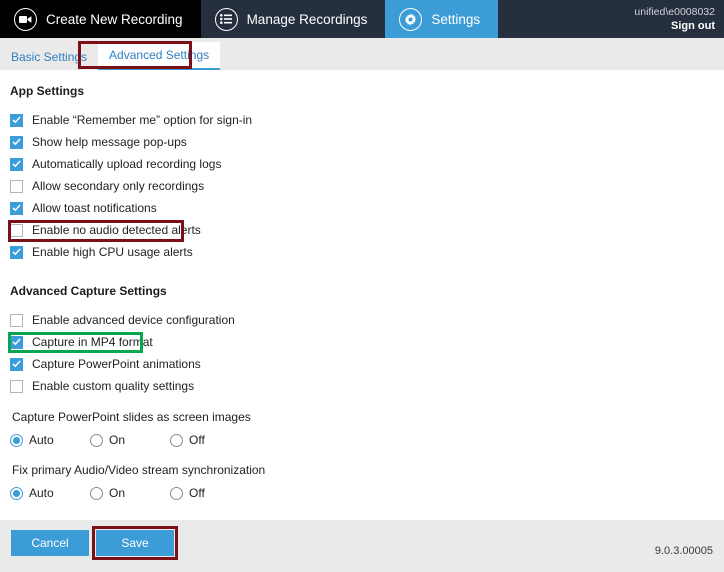 The width and height of the screenshot is (724, 572). I want to click on checkbox-secondary-only-recordings, so click(16, 186).